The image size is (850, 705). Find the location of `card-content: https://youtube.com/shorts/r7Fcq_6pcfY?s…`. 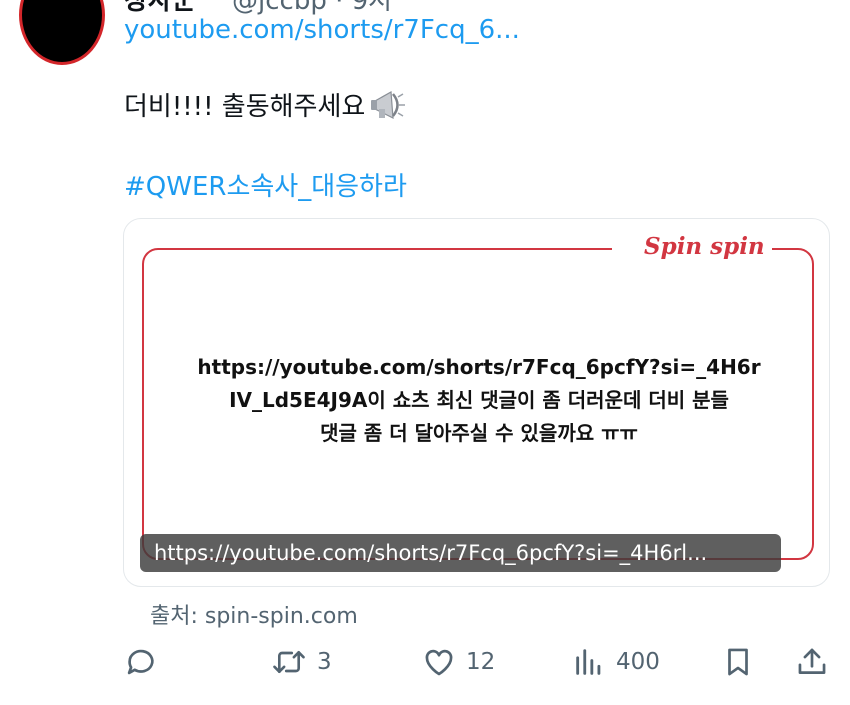

card-content: https://youtube.com/shorts/r7Fcq_6pcfY?s… is located at coordinates (479, 400).